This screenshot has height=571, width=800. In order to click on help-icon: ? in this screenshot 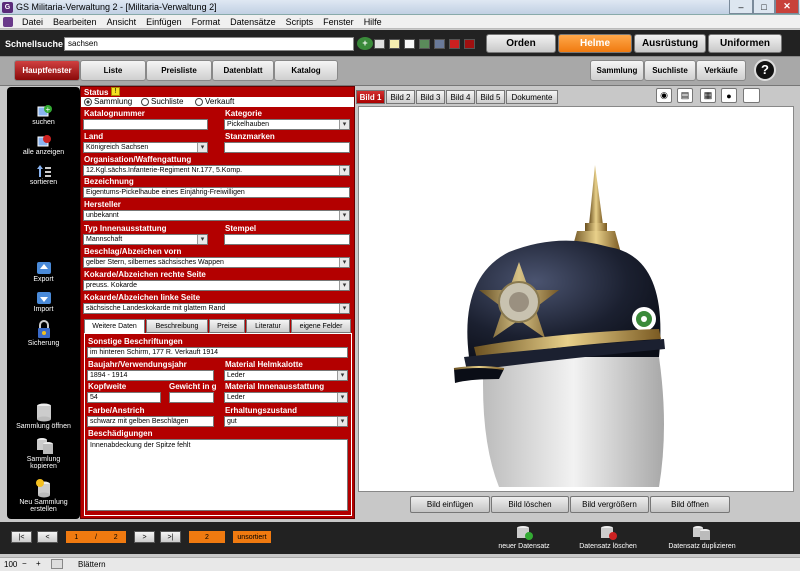, I will do `click(765, 70)`.